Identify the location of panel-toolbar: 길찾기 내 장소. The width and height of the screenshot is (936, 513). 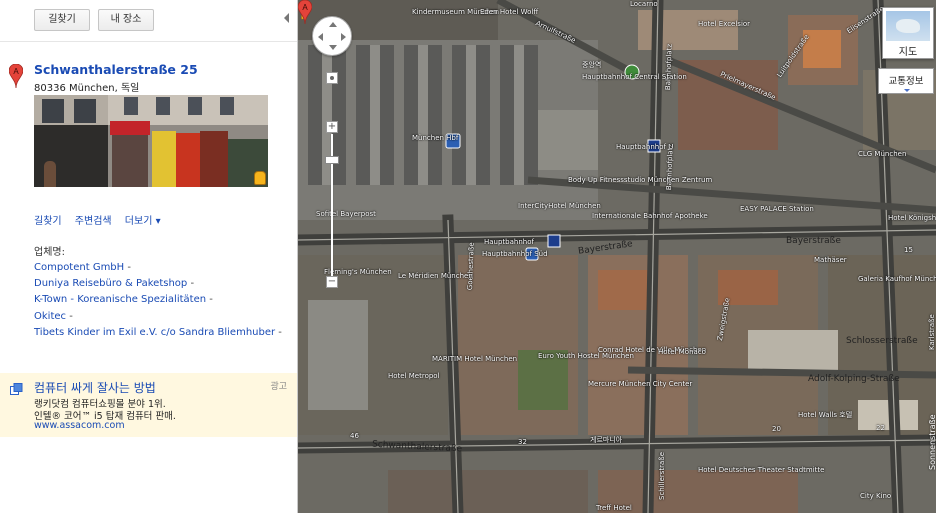
(148, 21).